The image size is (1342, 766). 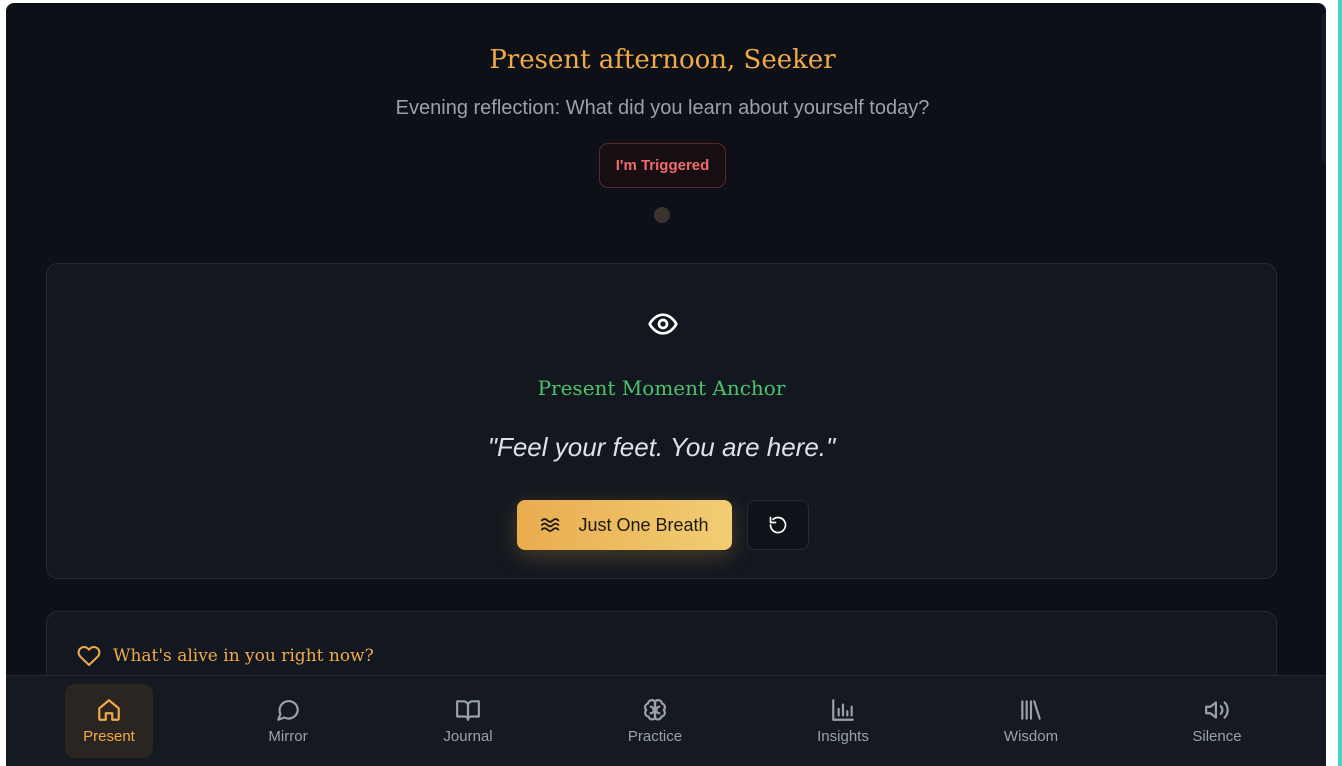 I want to click on just-one-breath-label: Just One Breath, so click(x=643, y=524).